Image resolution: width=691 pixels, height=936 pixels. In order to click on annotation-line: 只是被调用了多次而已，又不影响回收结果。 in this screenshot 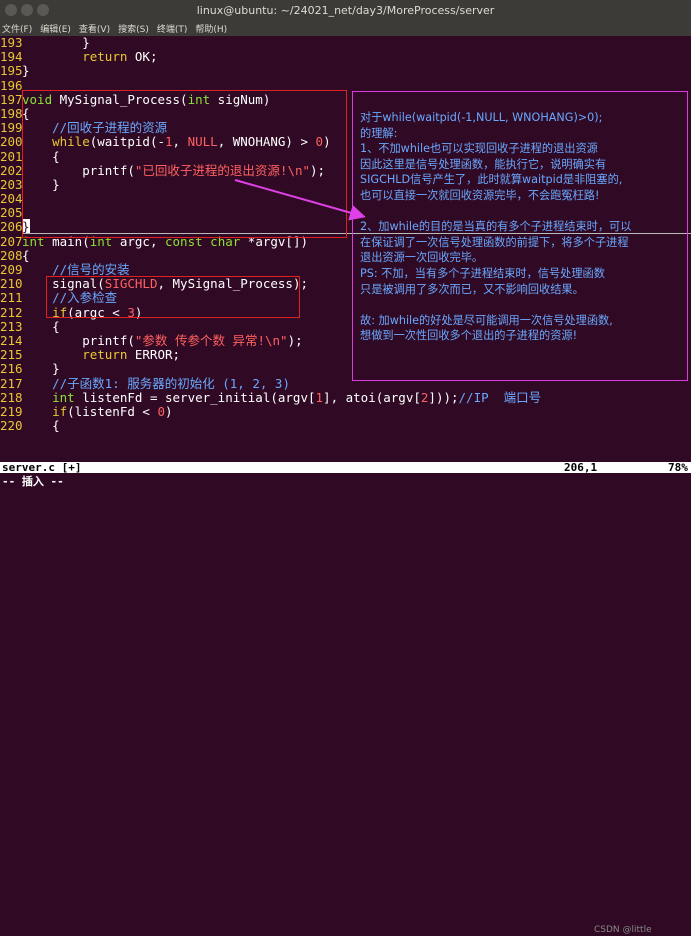, I will do `click(472, 289)`.